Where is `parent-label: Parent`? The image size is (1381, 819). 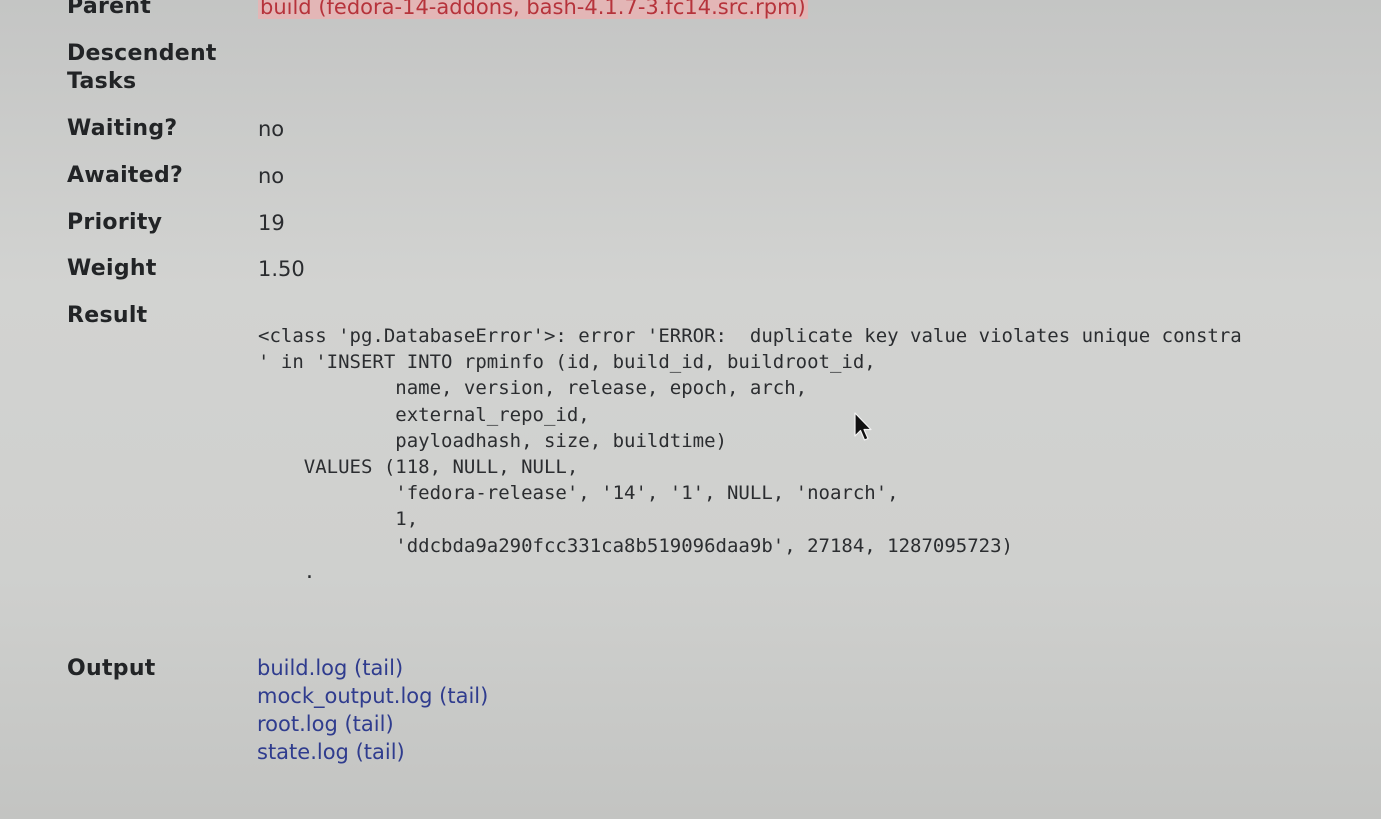
parent-label: Parent is located at coordinates (109, 9).